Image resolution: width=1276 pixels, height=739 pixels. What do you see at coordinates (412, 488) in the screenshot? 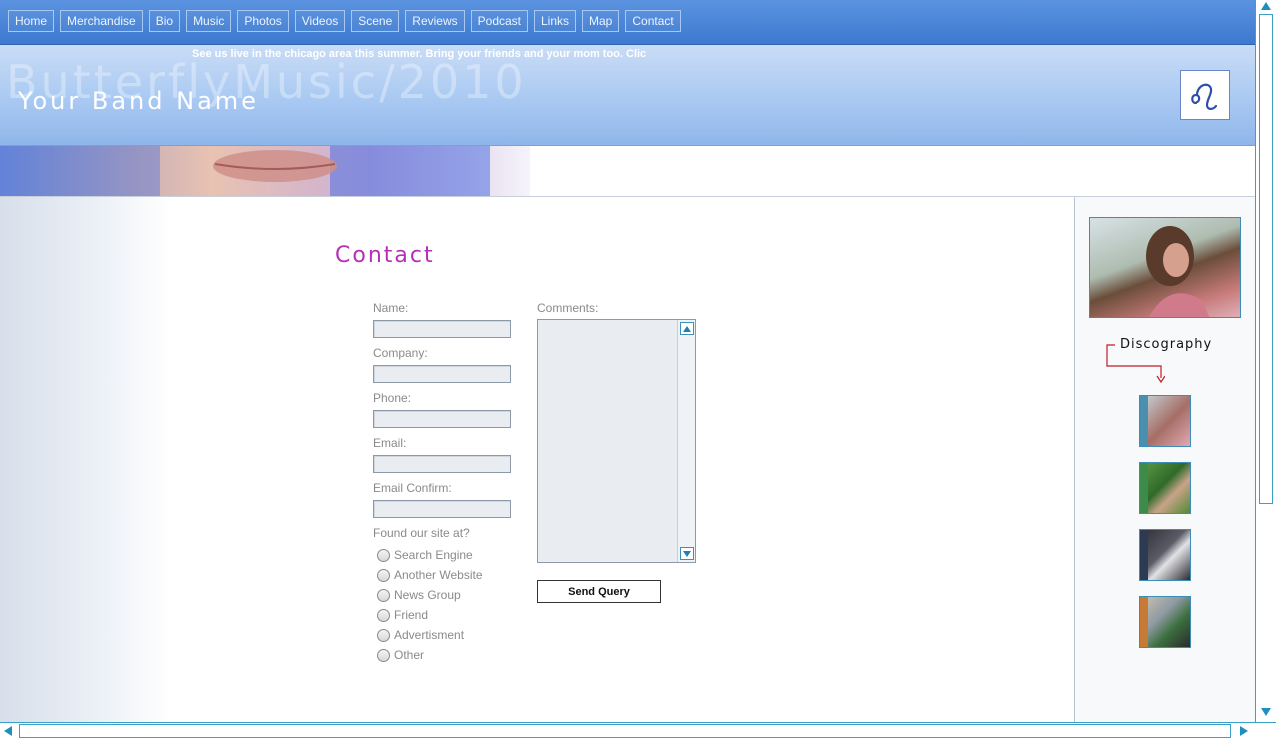
I see `email-confirm-label: Email Confirm:` at bounding box center [412, 488].